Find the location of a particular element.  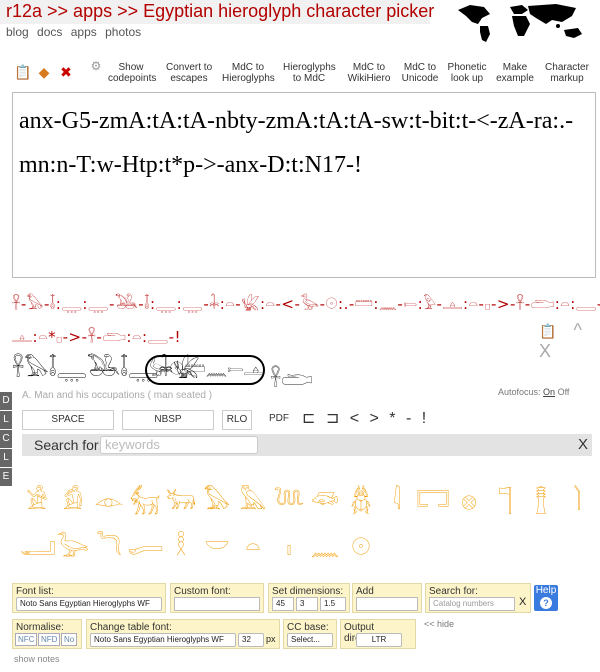

glyph-cell: 𓎛 is located at coordinates (181, 547).